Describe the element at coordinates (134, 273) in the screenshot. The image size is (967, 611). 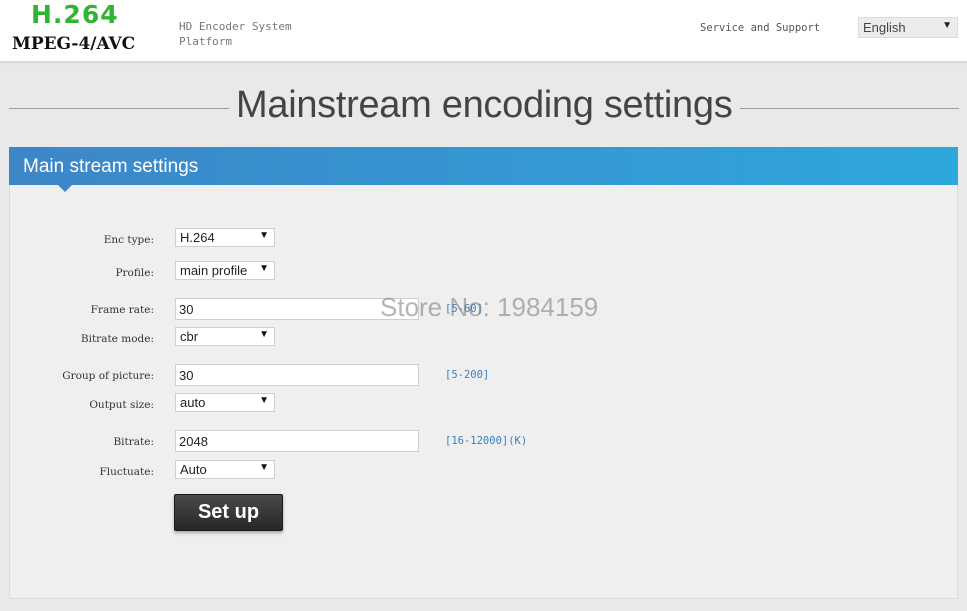
I see `profile-label: Profile:` at that location.